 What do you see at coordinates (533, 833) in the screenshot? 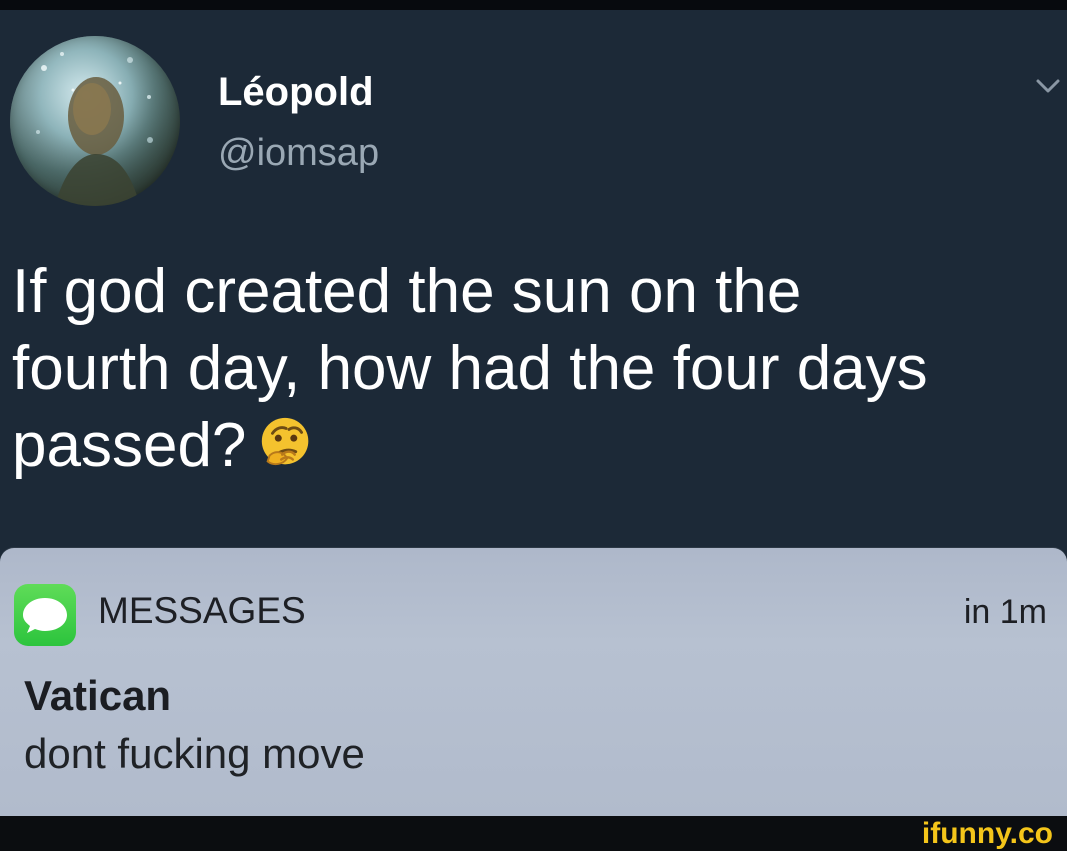
I see `bottom-strip` at bounding box center [533, 833].